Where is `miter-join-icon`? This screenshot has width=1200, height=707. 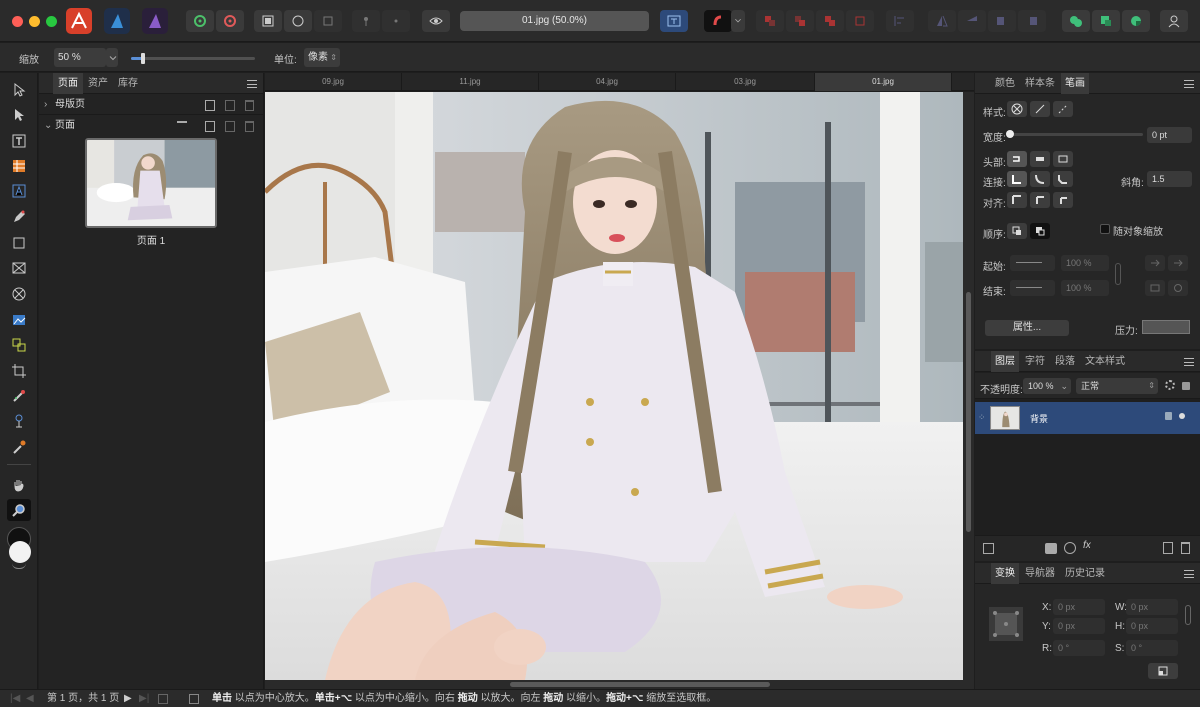
miter-join-icon is located at coordinates (1017, 179).